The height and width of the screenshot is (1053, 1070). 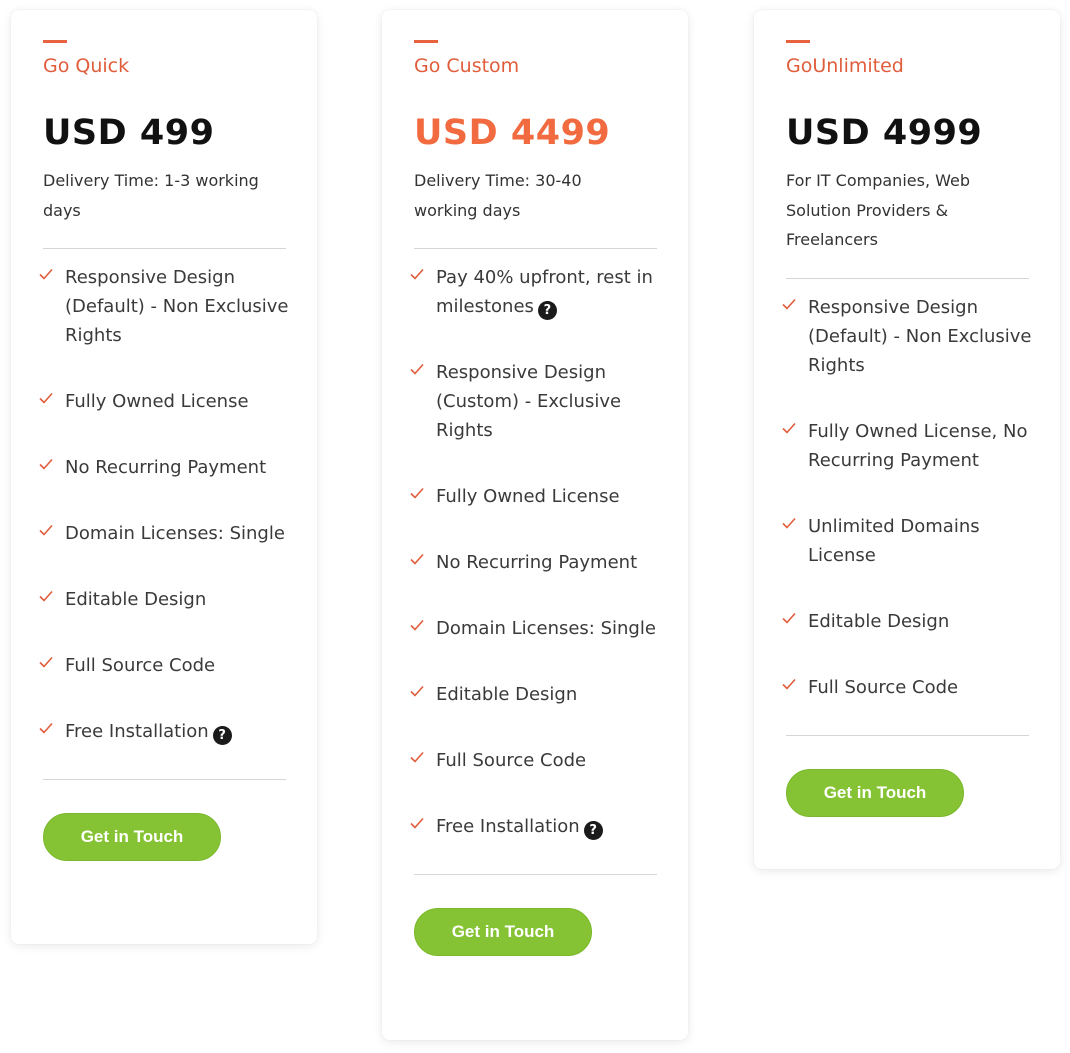 What do you see at coordinates (845, 66) in the screenshot?
I see `plan-name: GoUnlimited` at bounding box center [845, 66].